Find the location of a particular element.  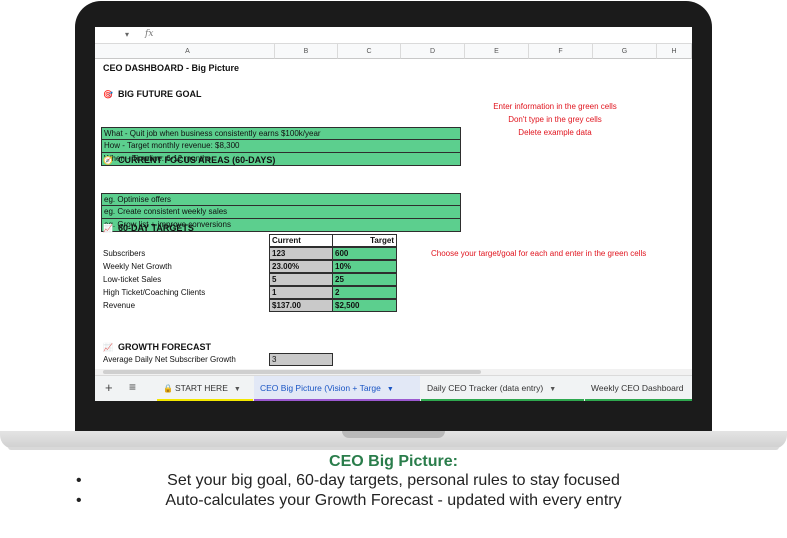

current-subscribers: 123 is located at coordinates (301, 253).